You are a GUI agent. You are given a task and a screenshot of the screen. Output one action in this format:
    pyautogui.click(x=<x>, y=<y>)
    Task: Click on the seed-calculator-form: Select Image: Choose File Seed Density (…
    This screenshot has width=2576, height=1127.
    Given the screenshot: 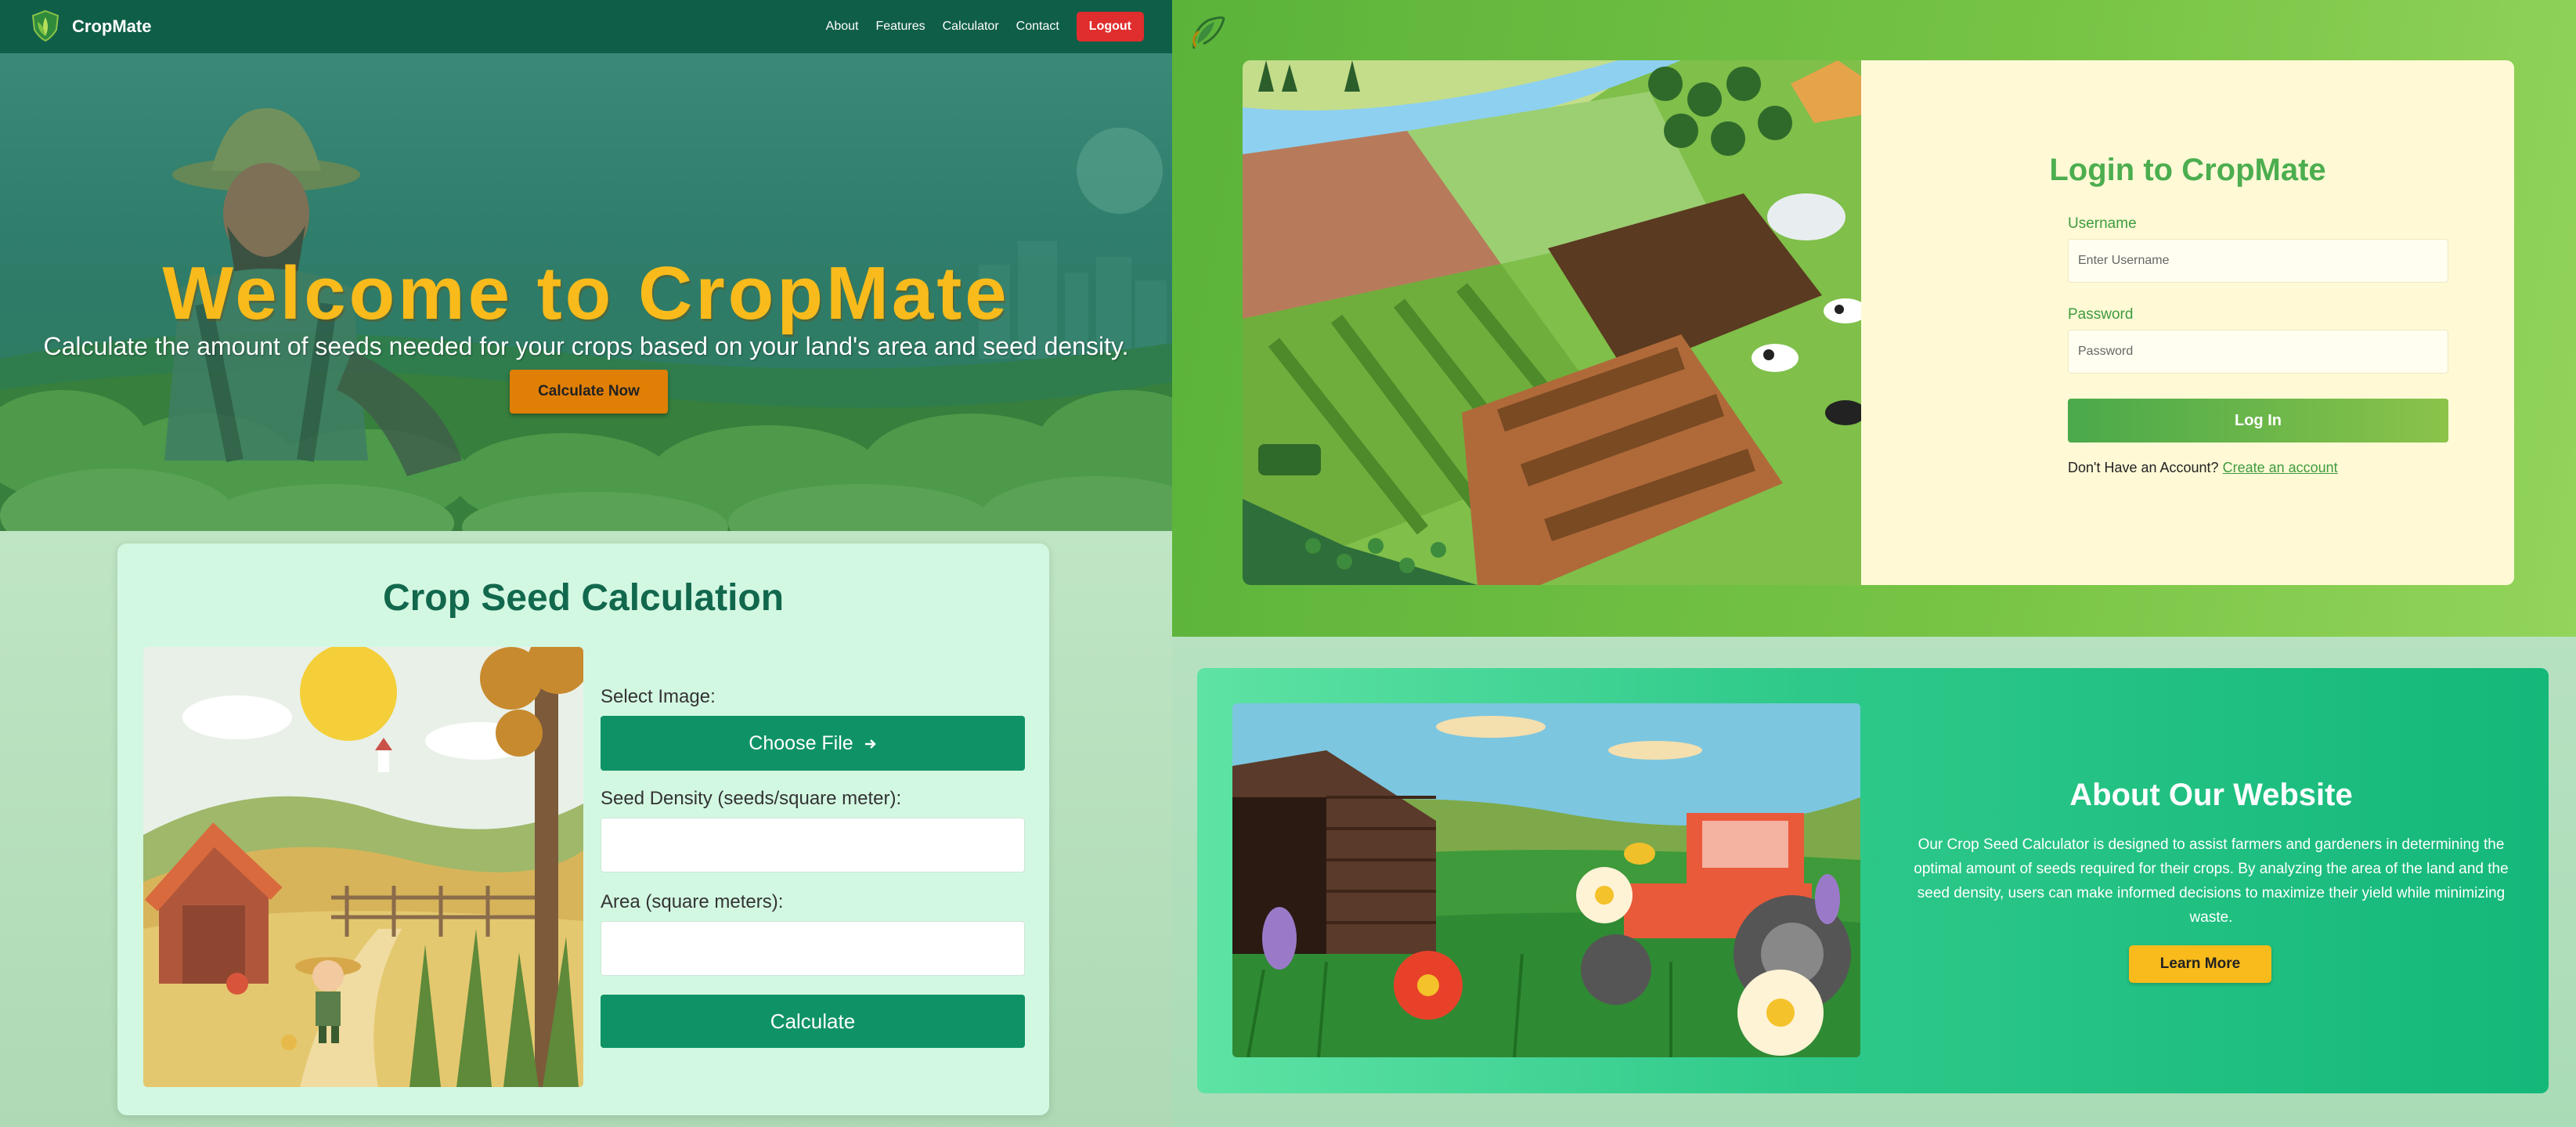 What is the action you would take?
    pyautogui.click(x=813, y=867)
    